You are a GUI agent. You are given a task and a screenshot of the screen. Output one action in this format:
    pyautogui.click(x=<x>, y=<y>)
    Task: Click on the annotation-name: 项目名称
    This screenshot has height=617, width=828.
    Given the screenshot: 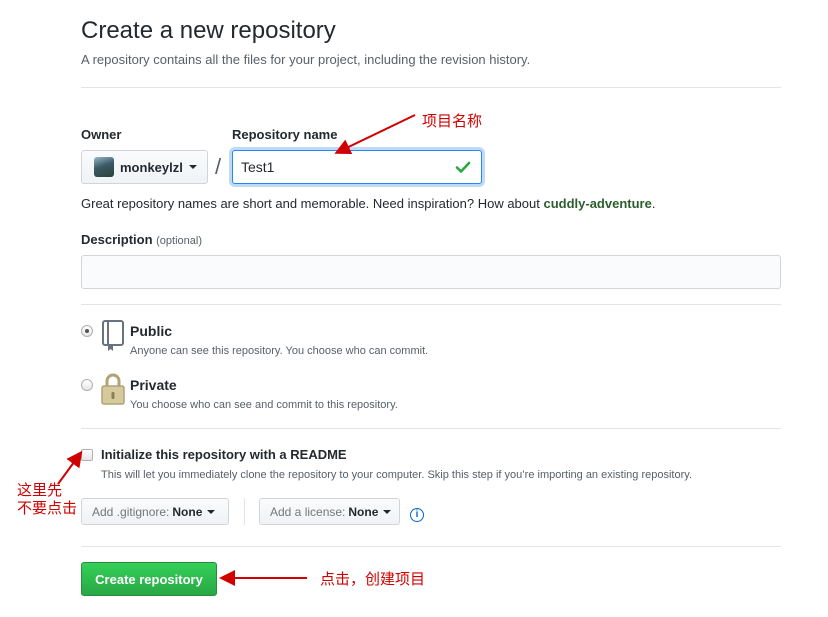 What is the action you would take?
    pyautogui.click(x=452, y=121)
    